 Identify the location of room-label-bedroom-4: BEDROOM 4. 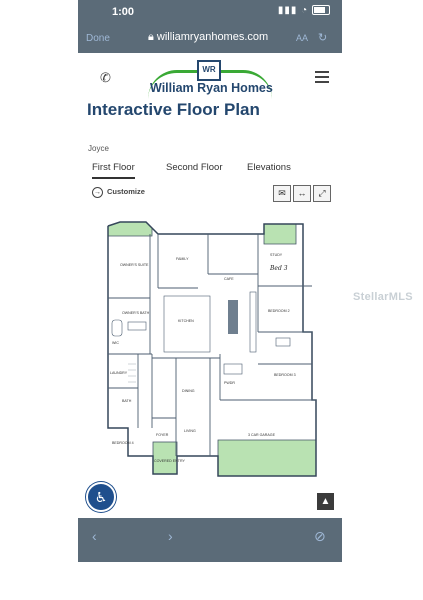
(123, 443).